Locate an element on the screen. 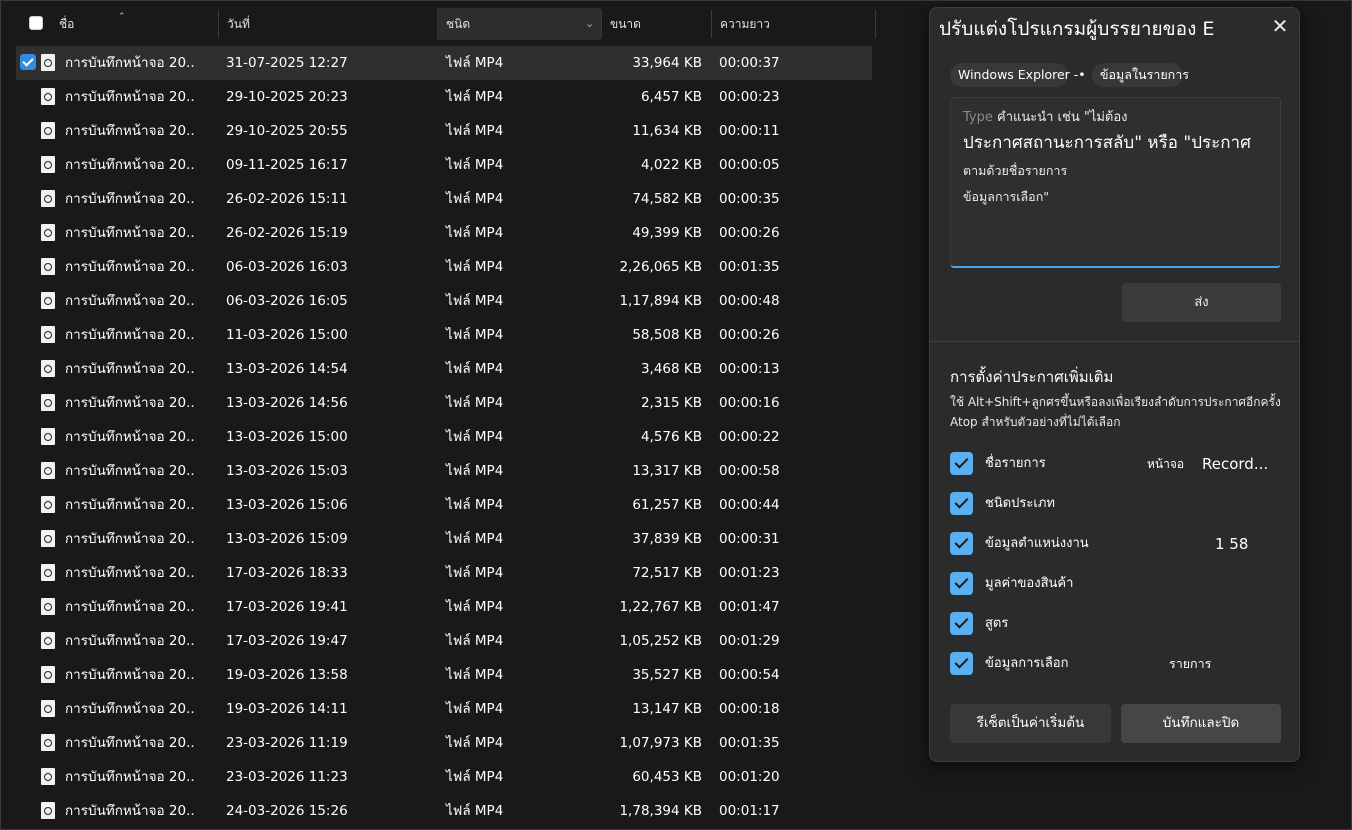 This screenshot has width=1352, height=830. file-date: 26-02-2026 15:11 is located at coordinates (287, 199).